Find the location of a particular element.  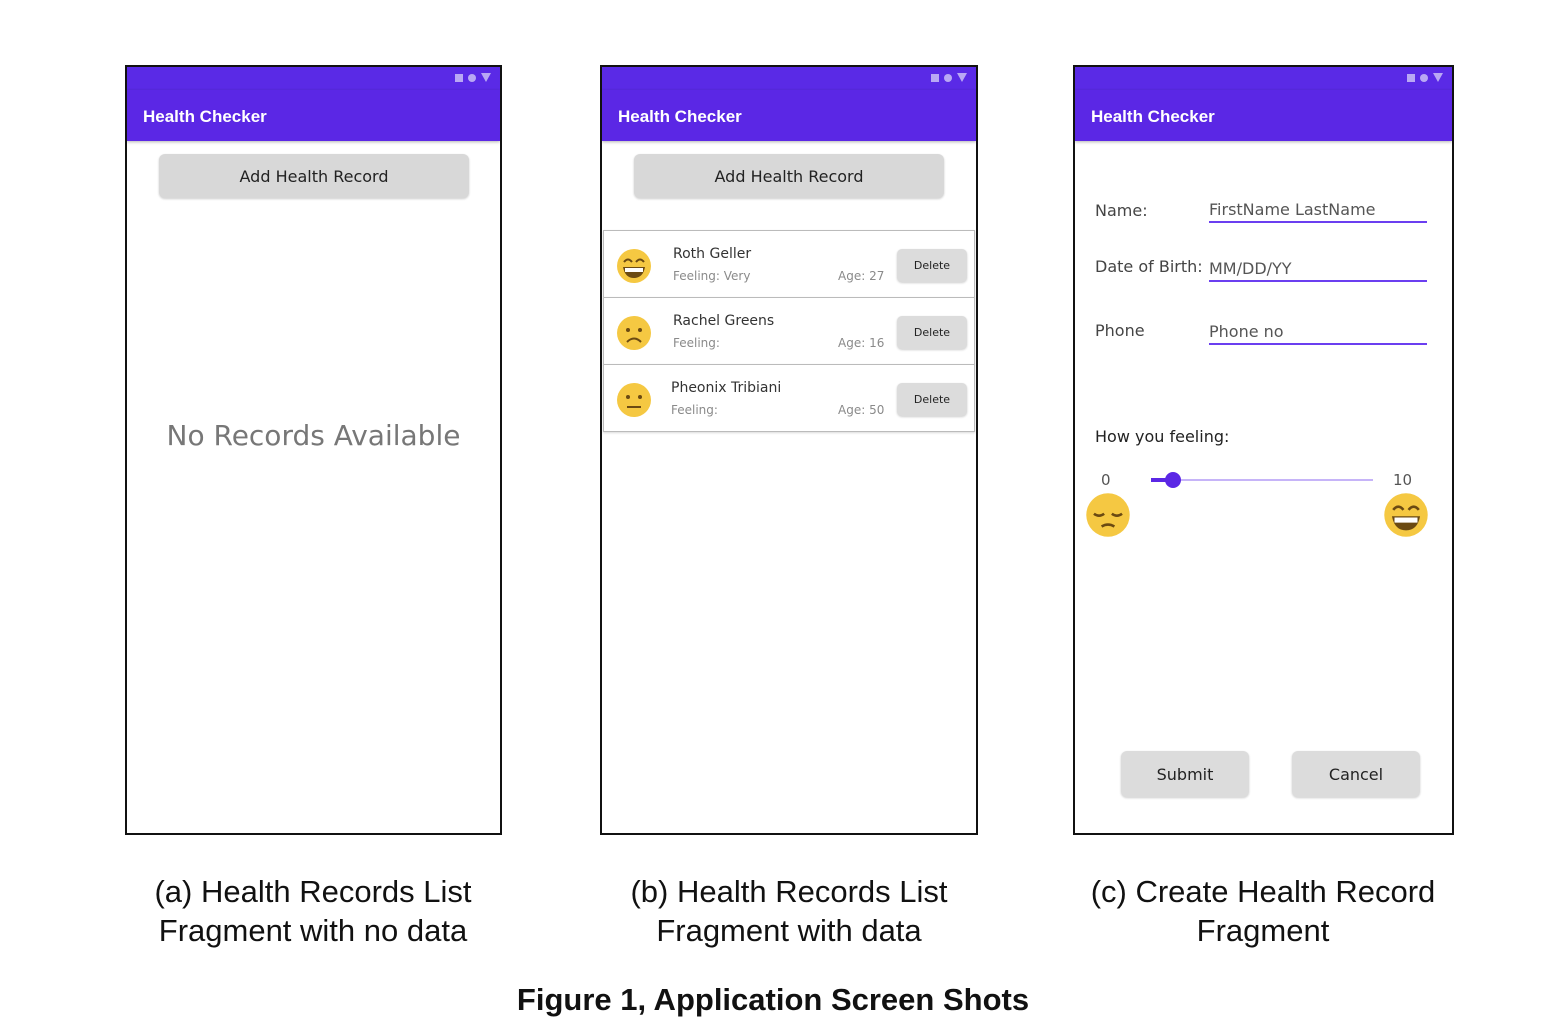

record-feeling: Feeling: Very is located at coordinates (712, 276).